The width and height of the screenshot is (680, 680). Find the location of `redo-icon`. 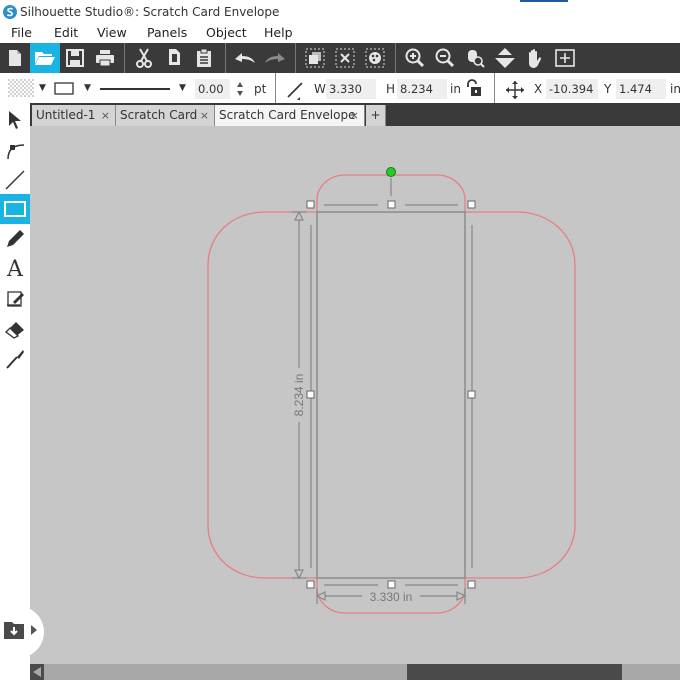

redo-icon is located at coordinates (275, 58).